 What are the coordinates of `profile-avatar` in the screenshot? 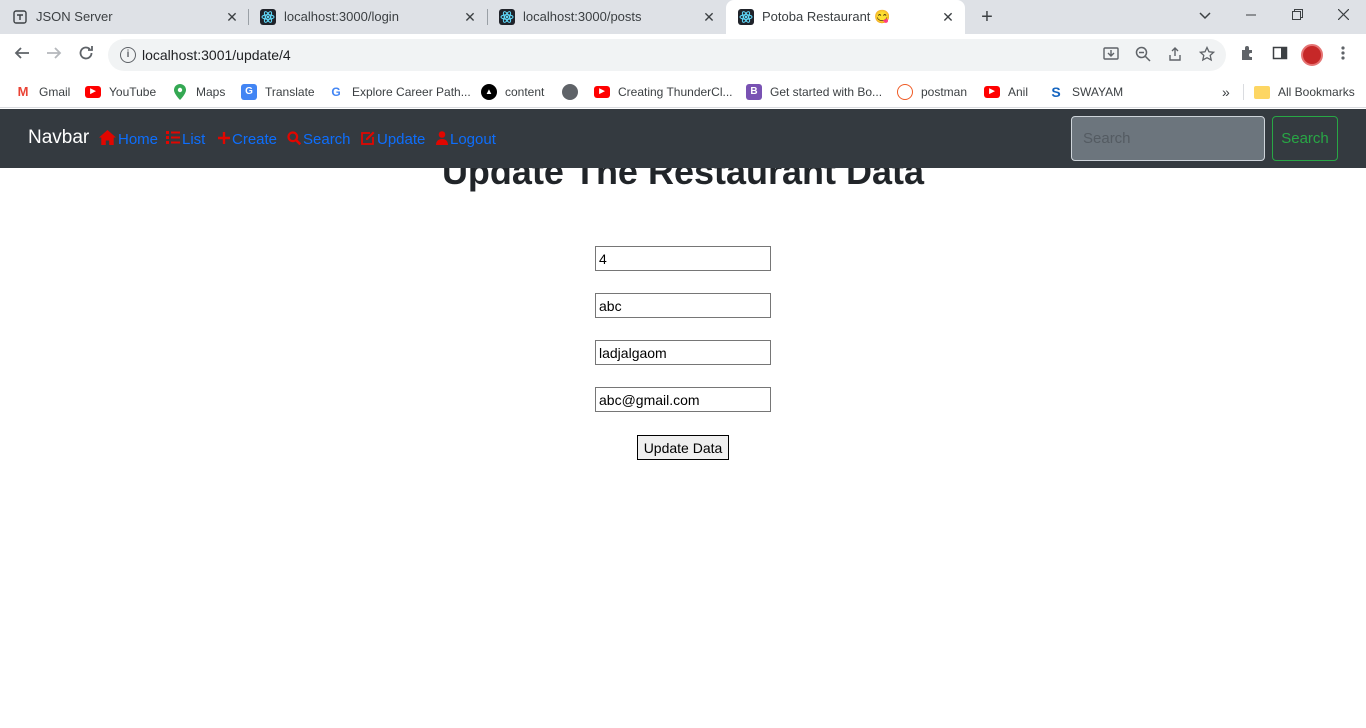 It's located at (1312, 55).